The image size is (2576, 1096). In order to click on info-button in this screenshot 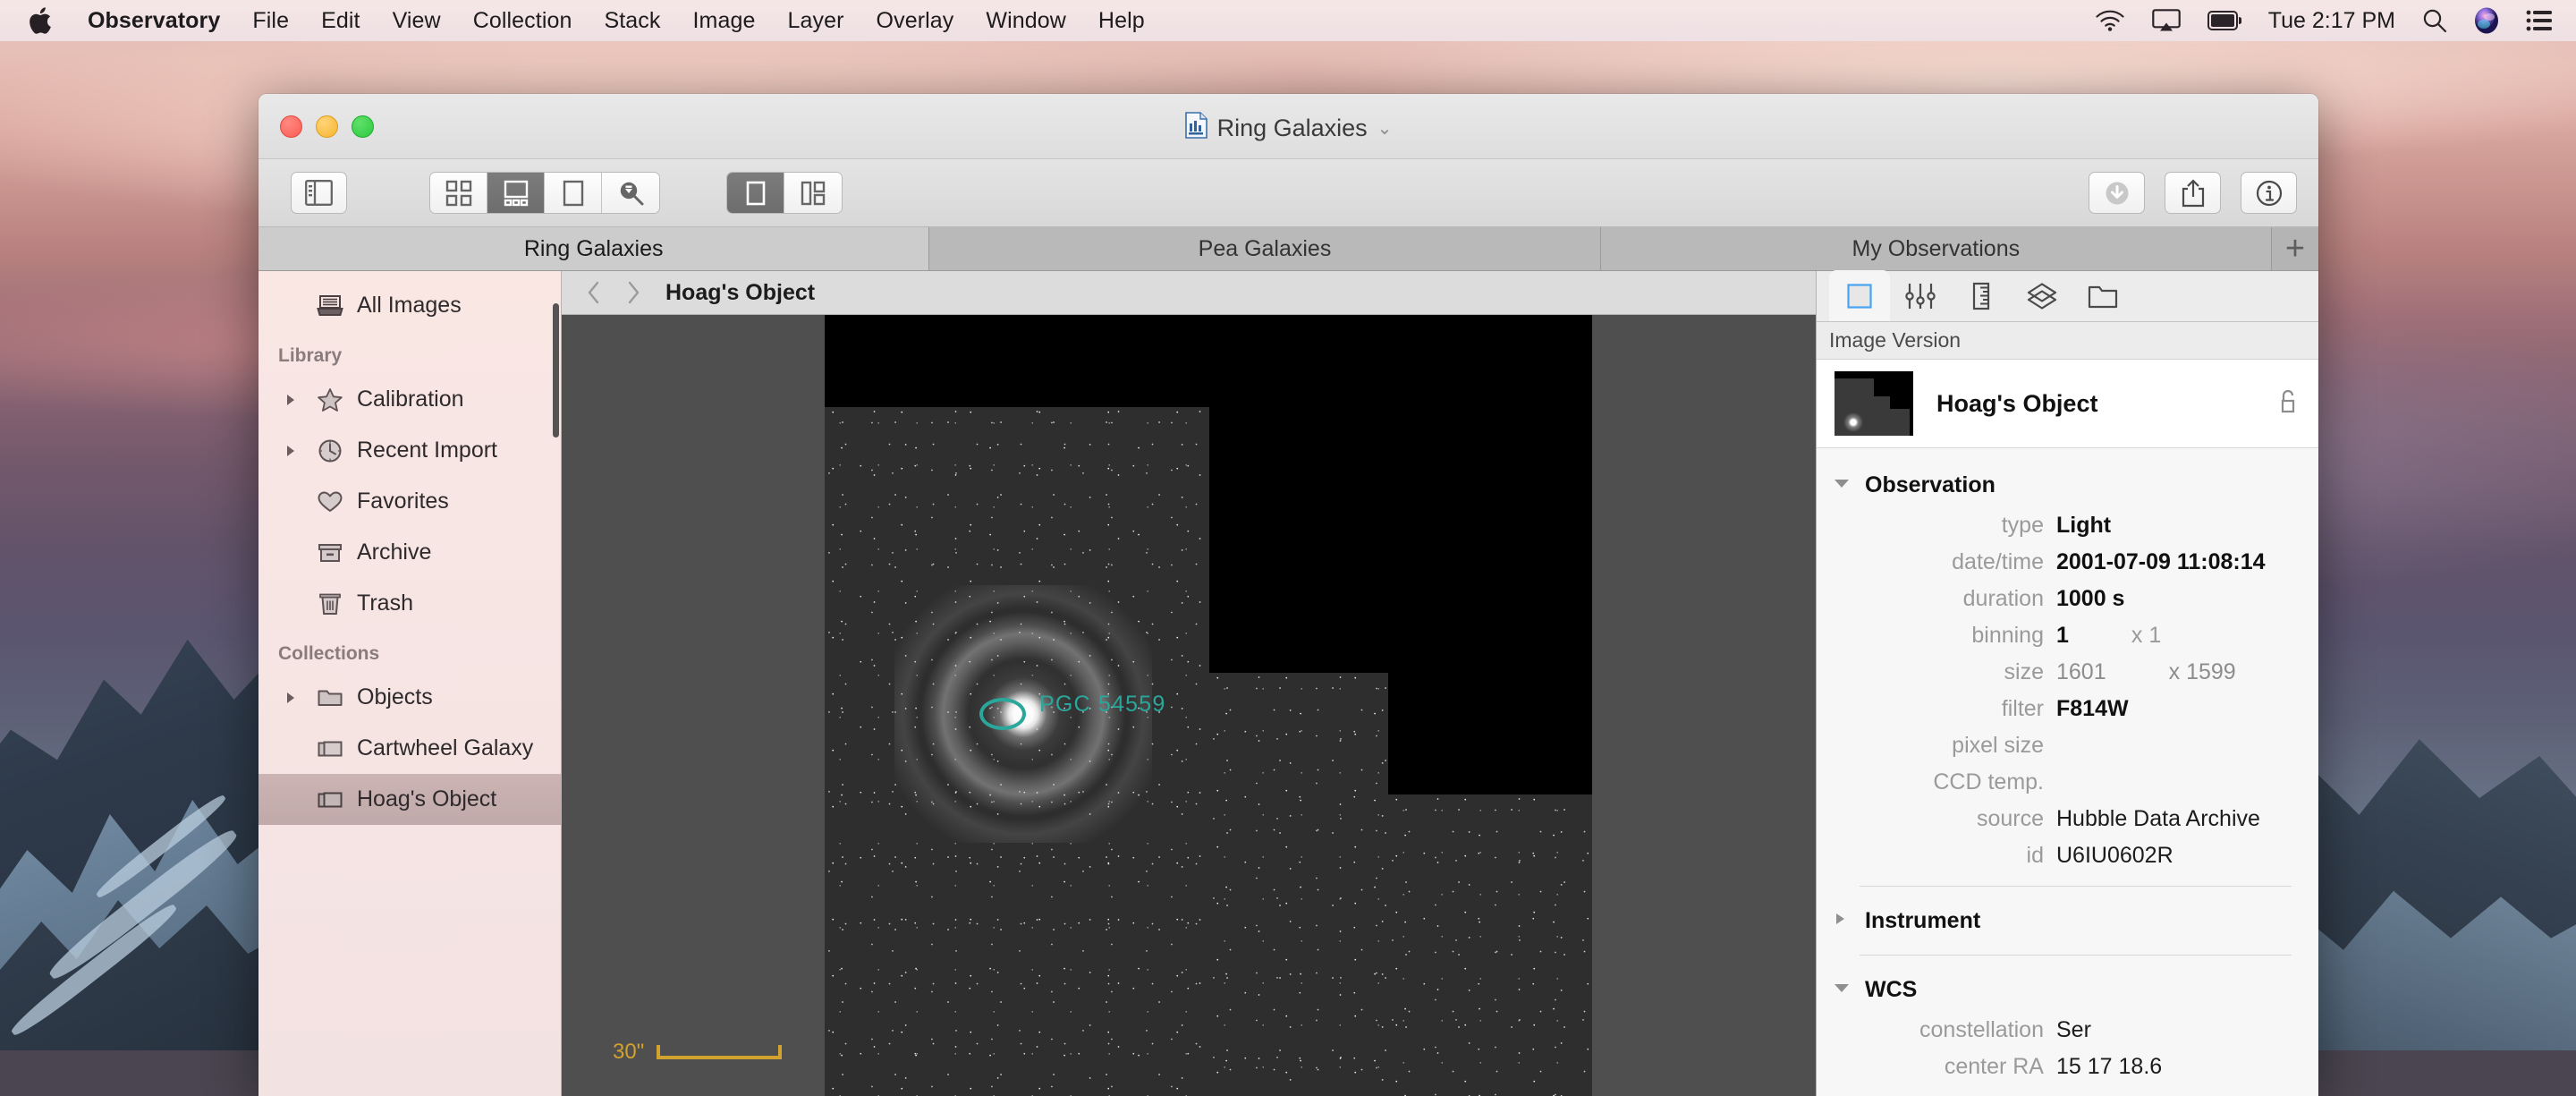, I will do `click(2269, 193)`.